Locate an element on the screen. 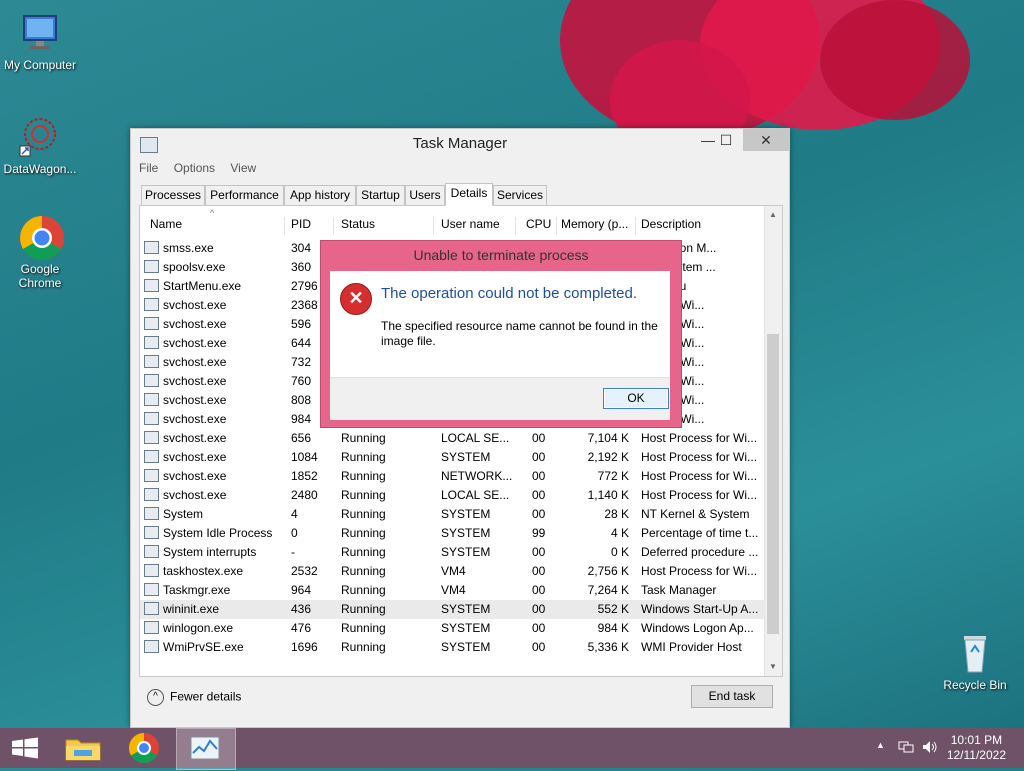 This screenshot has width=1024, height=771. tab-details: Details is located at coordinates (469, 194).